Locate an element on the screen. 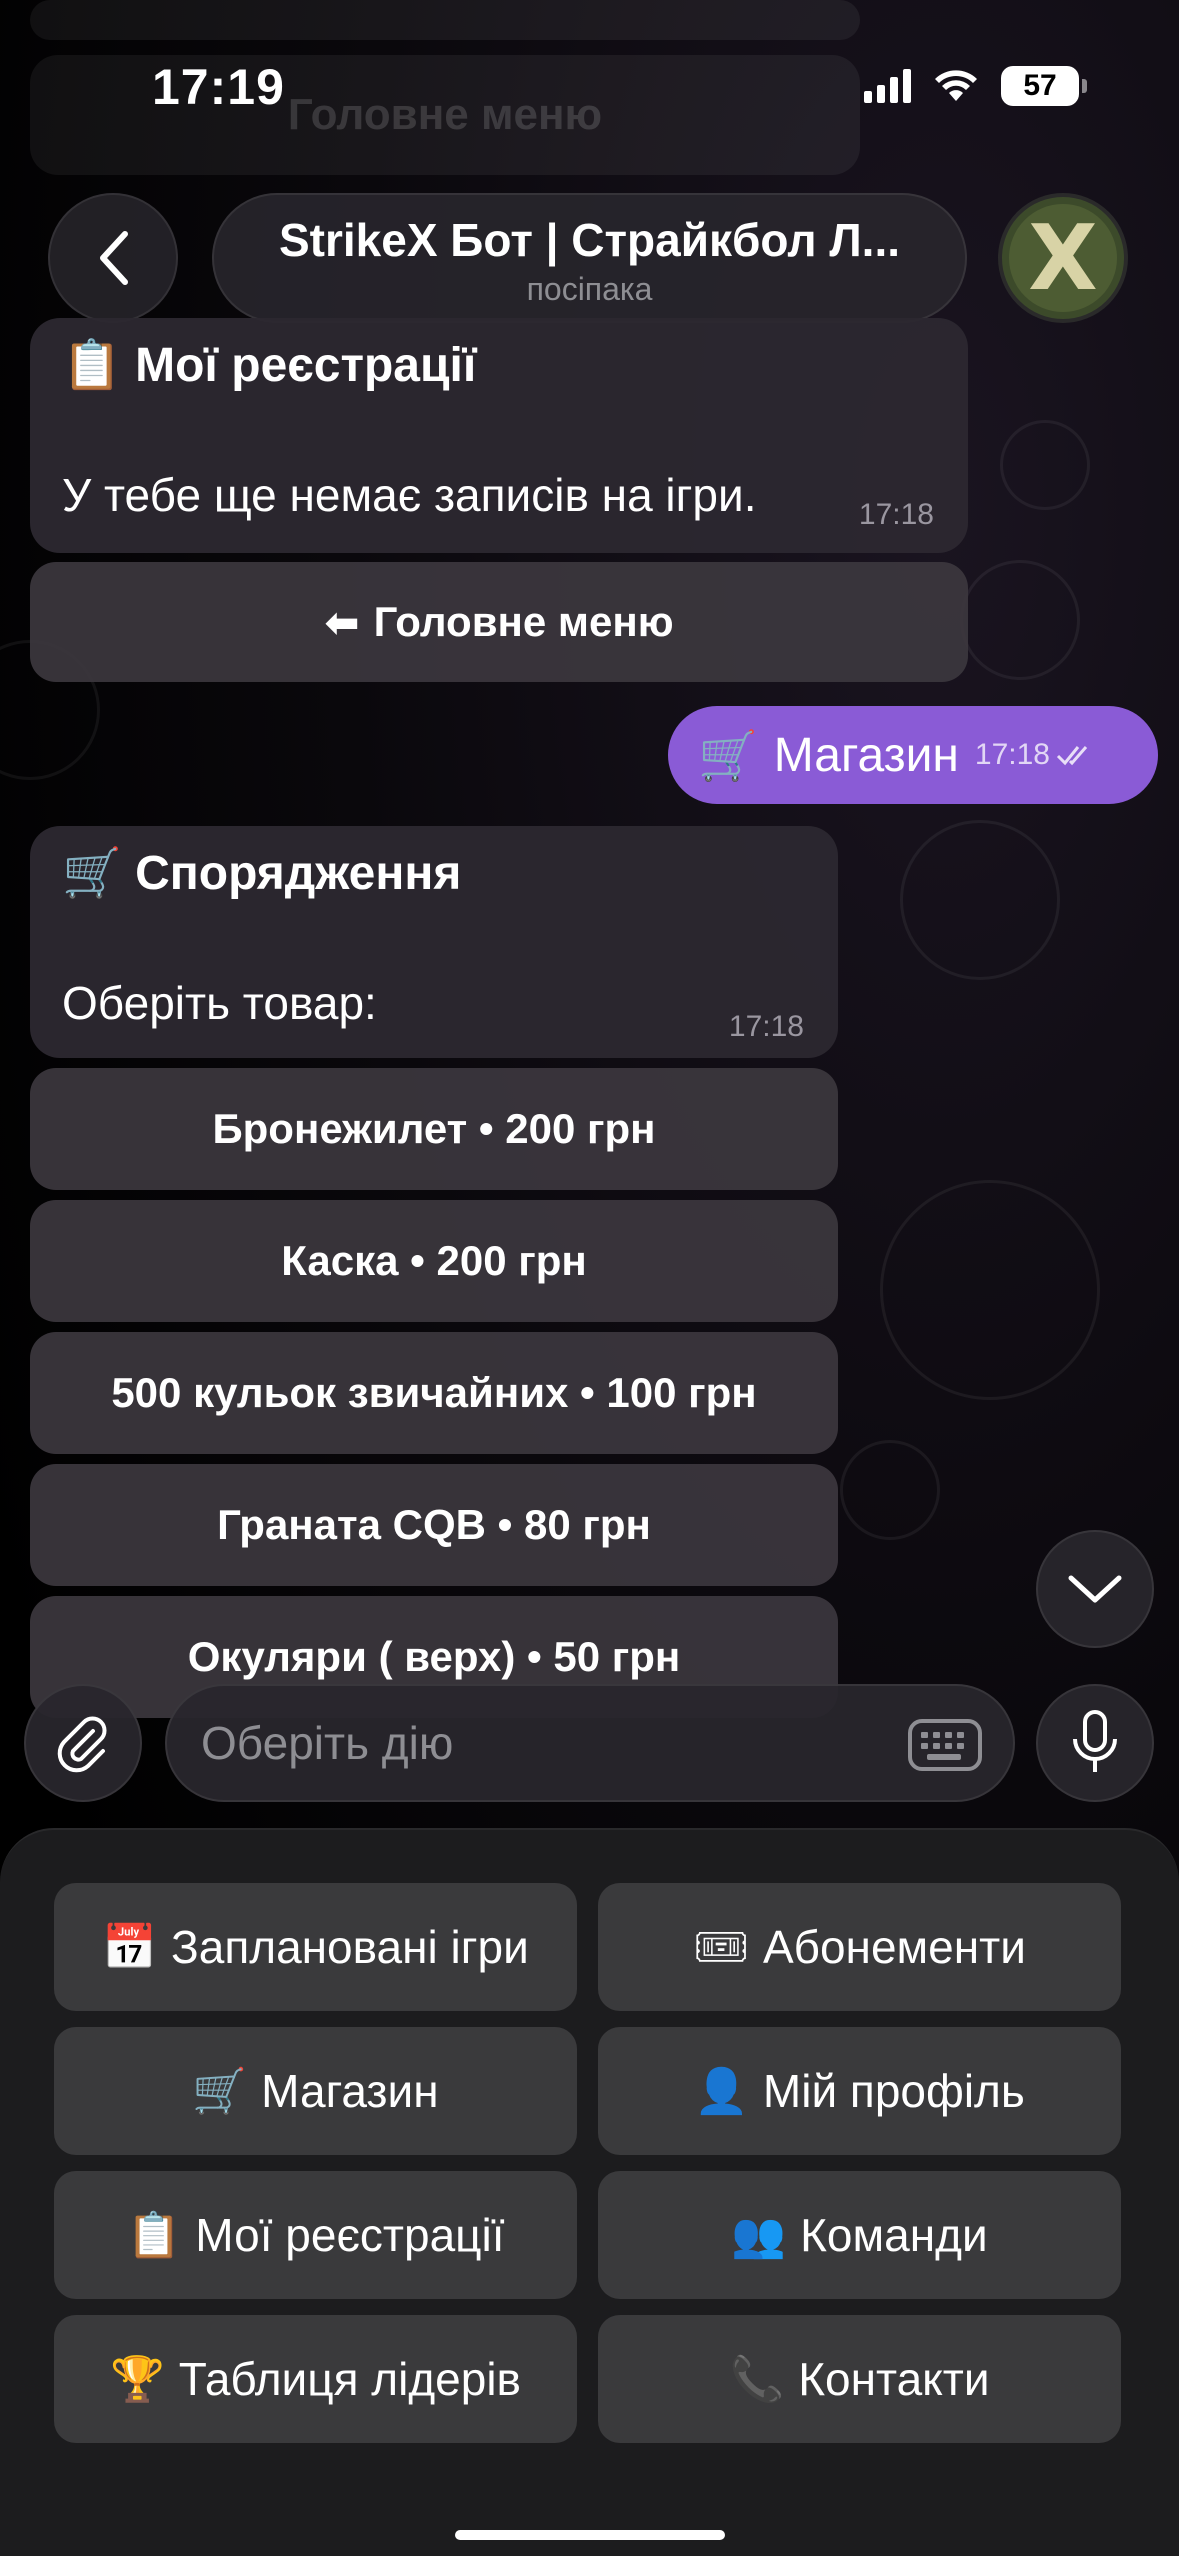 Image resolution: width=1179 pixels, height=2556 pixels. ticket-icon: 🎟 is located at coordinates (721, 1947).